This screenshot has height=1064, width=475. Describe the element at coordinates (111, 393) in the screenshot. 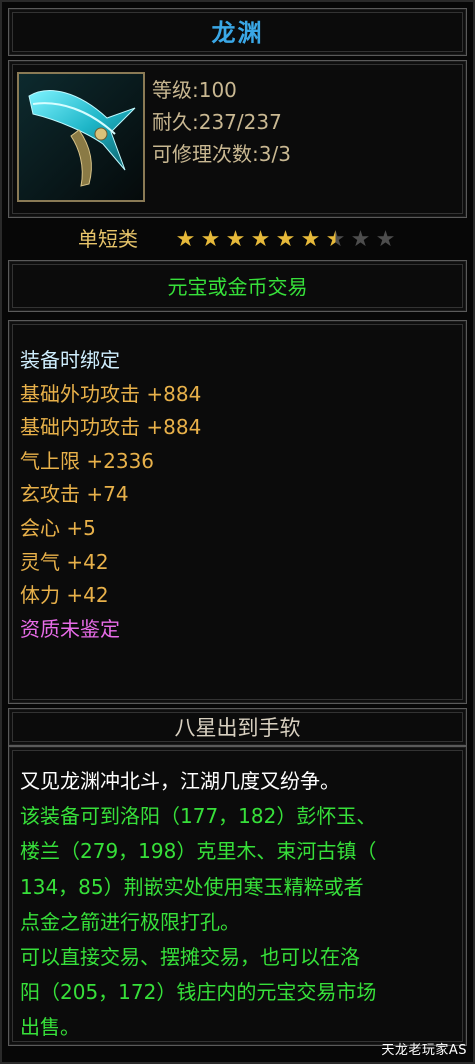

I see `attribute-line: 基础外功攻击 +884` at that location.